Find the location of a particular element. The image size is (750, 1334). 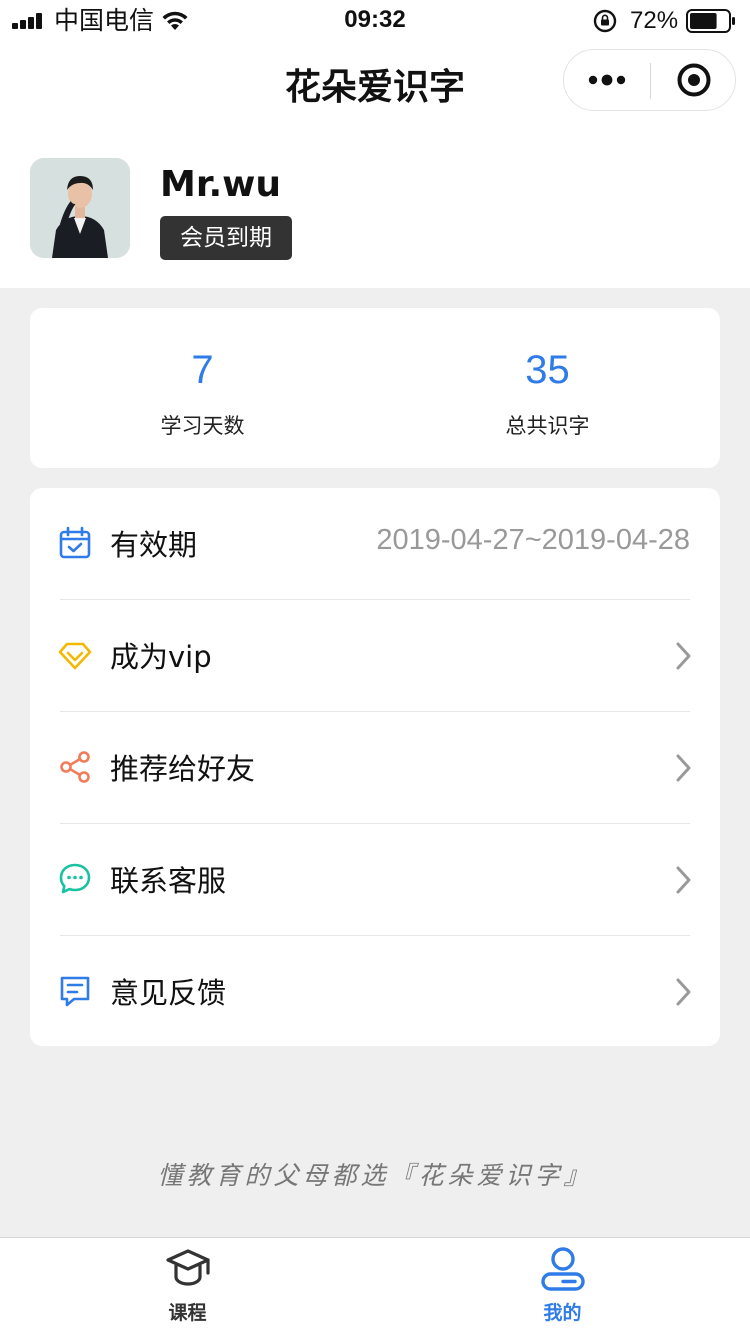

username: Mr.wu is located at coordinates (221, 184).